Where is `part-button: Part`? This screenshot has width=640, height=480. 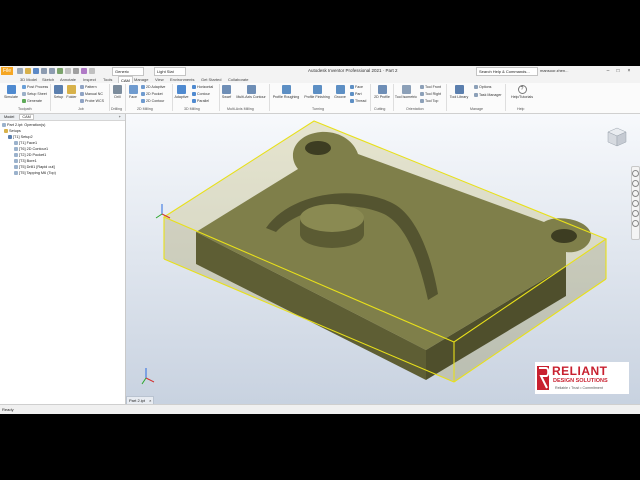 part-button: Part is located at coordinates (356, 94).